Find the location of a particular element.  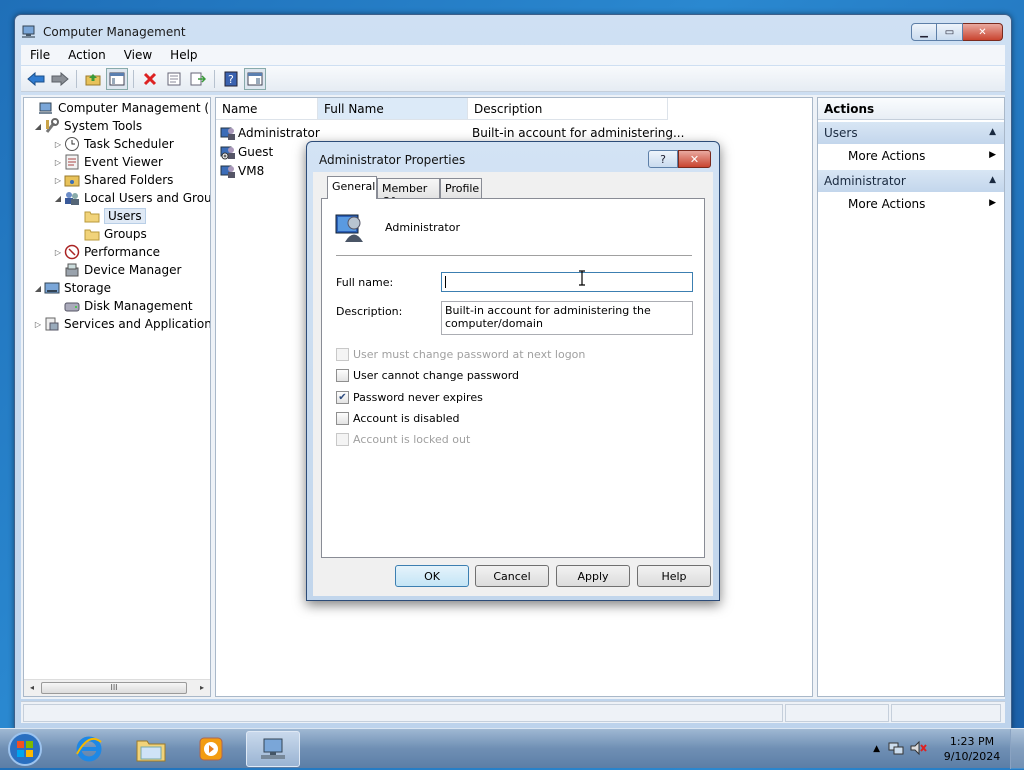

start-button is located at coordinates (25, 749).